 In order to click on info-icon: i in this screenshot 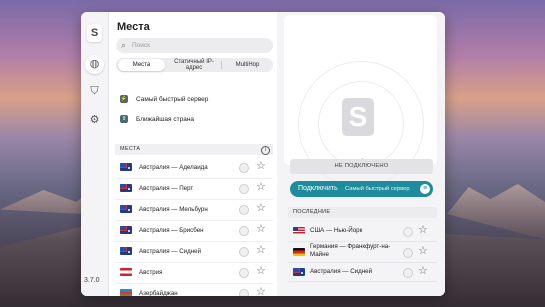, I will do `click(265, 150)`.